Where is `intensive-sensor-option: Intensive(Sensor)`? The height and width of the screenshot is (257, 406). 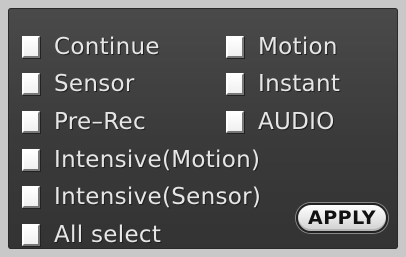
intensive-sensor-option: Intensive(Sensor) is located at coordinates (141, 197).